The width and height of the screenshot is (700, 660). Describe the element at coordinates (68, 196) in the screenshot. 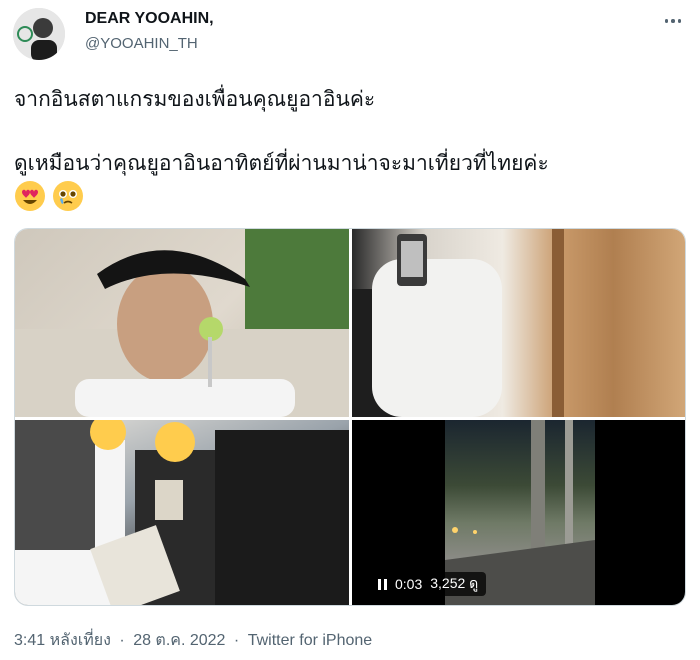

I see `teary-face-emoji` at that location.